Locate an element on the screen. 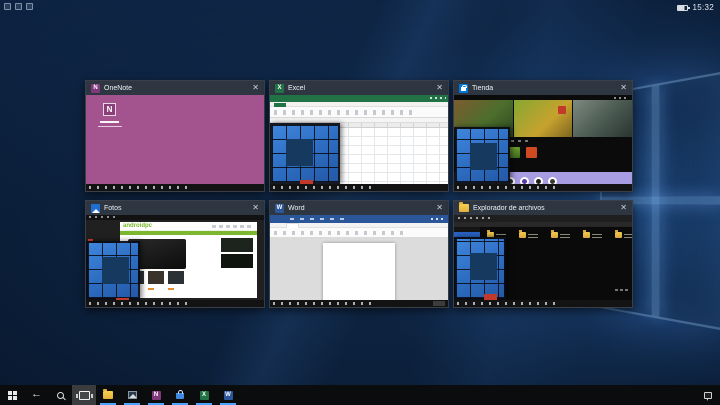  store-window-preview is located at coordinates (543, 143).